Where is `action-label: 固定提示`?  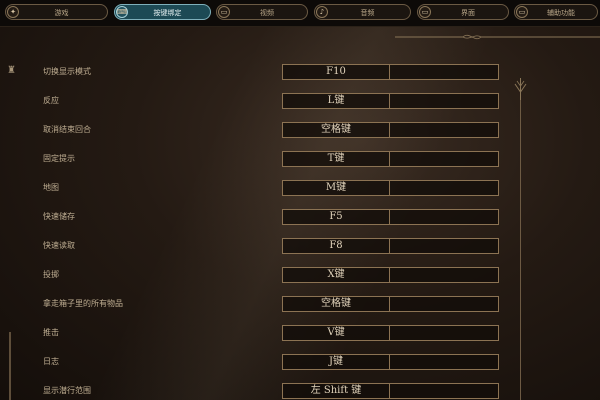 action-label: 固定提示 is located at coordinates (59, 158).